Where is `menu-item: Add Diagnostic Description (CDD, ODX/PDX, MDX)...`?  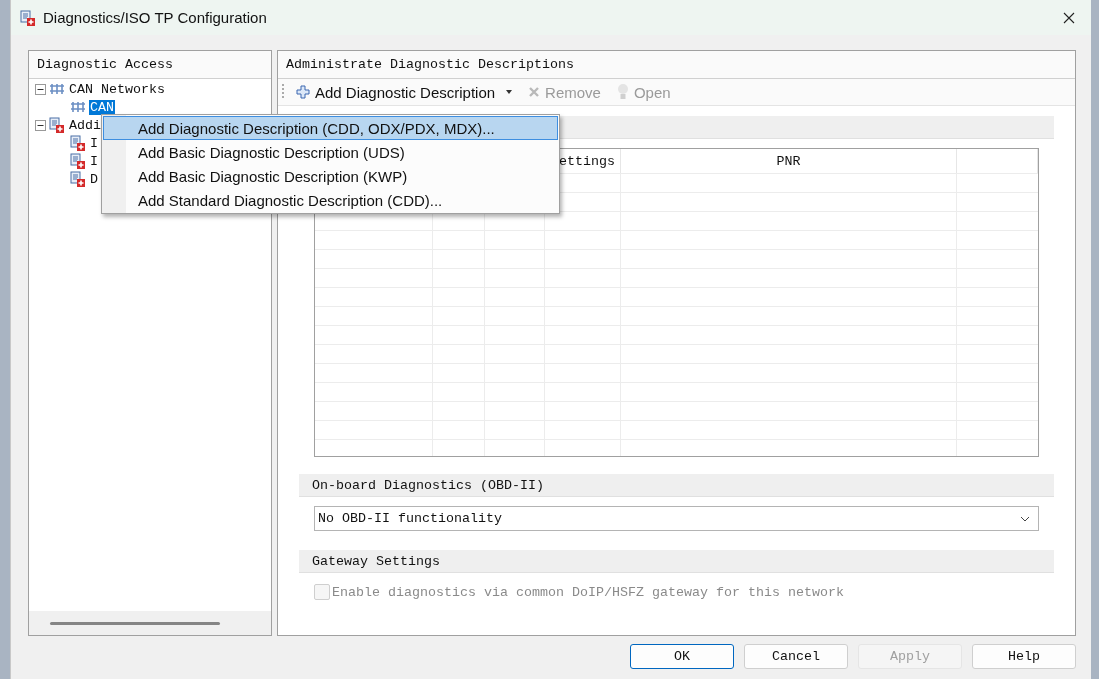
menu-item: Add Diagnostic Description (CDD, ODX/PDX, MDX)... is located at coordinates (330, 128).